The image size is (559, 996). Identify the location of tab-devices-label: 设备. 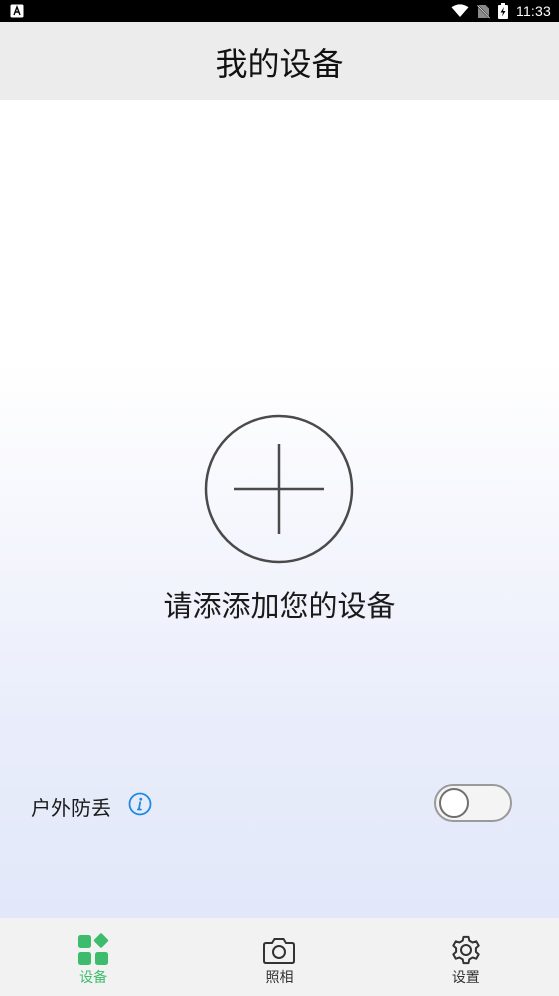
(93, 978).